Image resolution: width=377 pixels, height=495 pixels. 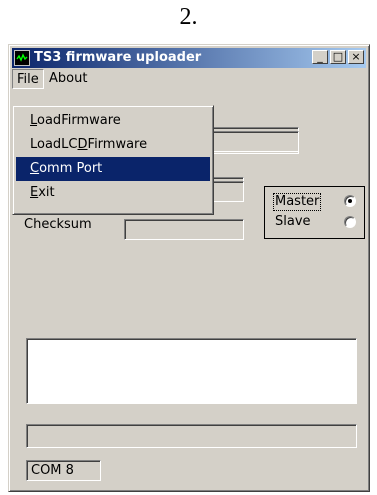 I want to click on title-bar: TS3 firmware uploader _ □ ×, so click(x=189, y=58).